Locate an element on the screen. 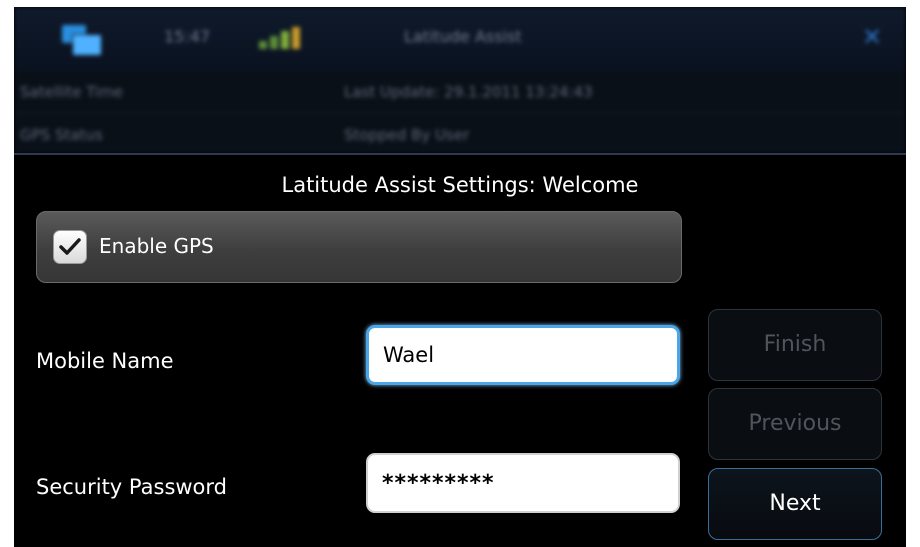  dialog-title: Latitude Assist Settings: Welcome is located at coordinates (460, 185).